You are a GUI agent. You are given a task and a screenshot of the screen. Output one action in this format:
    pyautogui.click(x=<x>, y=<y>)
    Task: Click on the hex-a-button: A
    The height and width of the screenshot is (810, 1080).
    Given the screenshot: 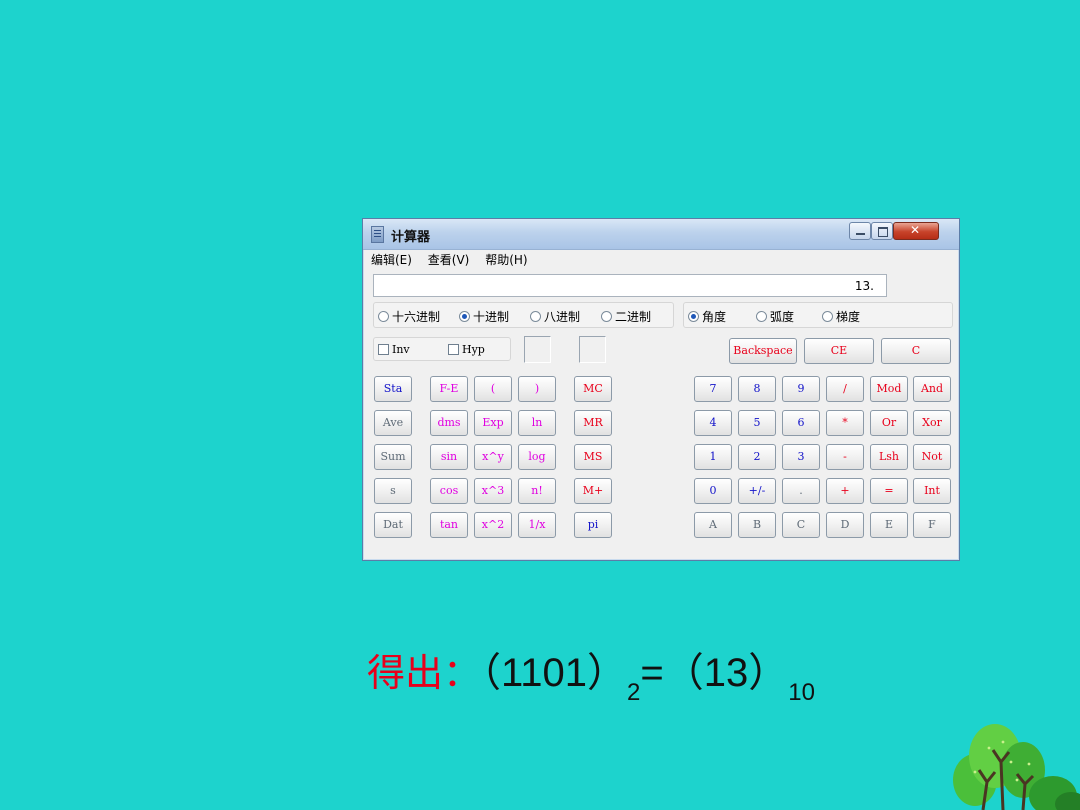 What is the action you would take?
    pyautogui.click(x=713, y=525)
    